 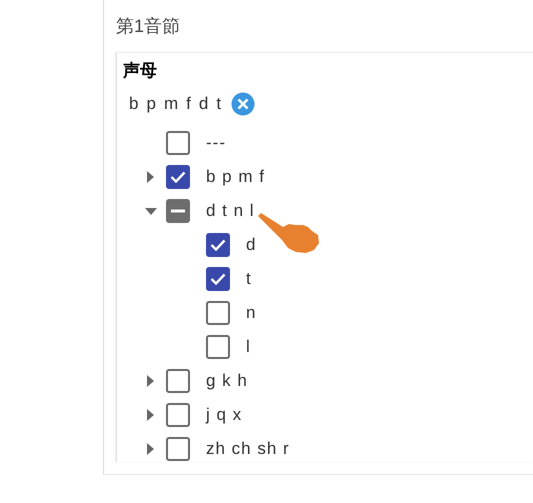 What do you see at coordinates (230, 211) in the screenshot?
I see `option-label: d t n l` at bounding box center [230, 211].